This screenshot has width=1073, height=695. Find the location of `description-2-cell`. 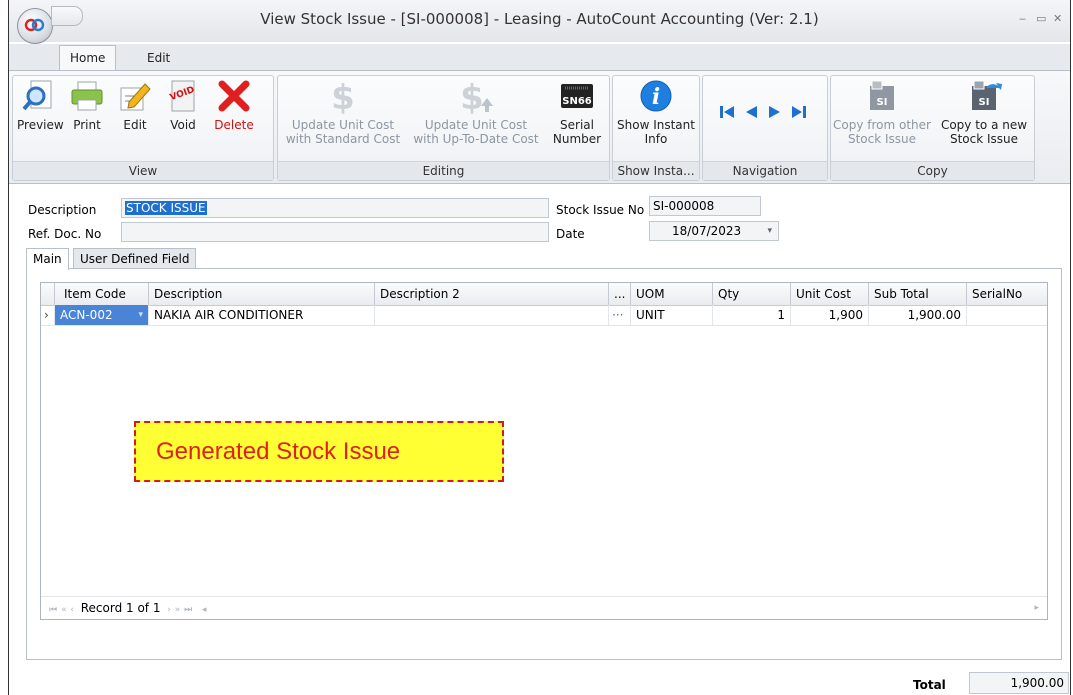

description-2-cell is located at coordinates (492, 315).